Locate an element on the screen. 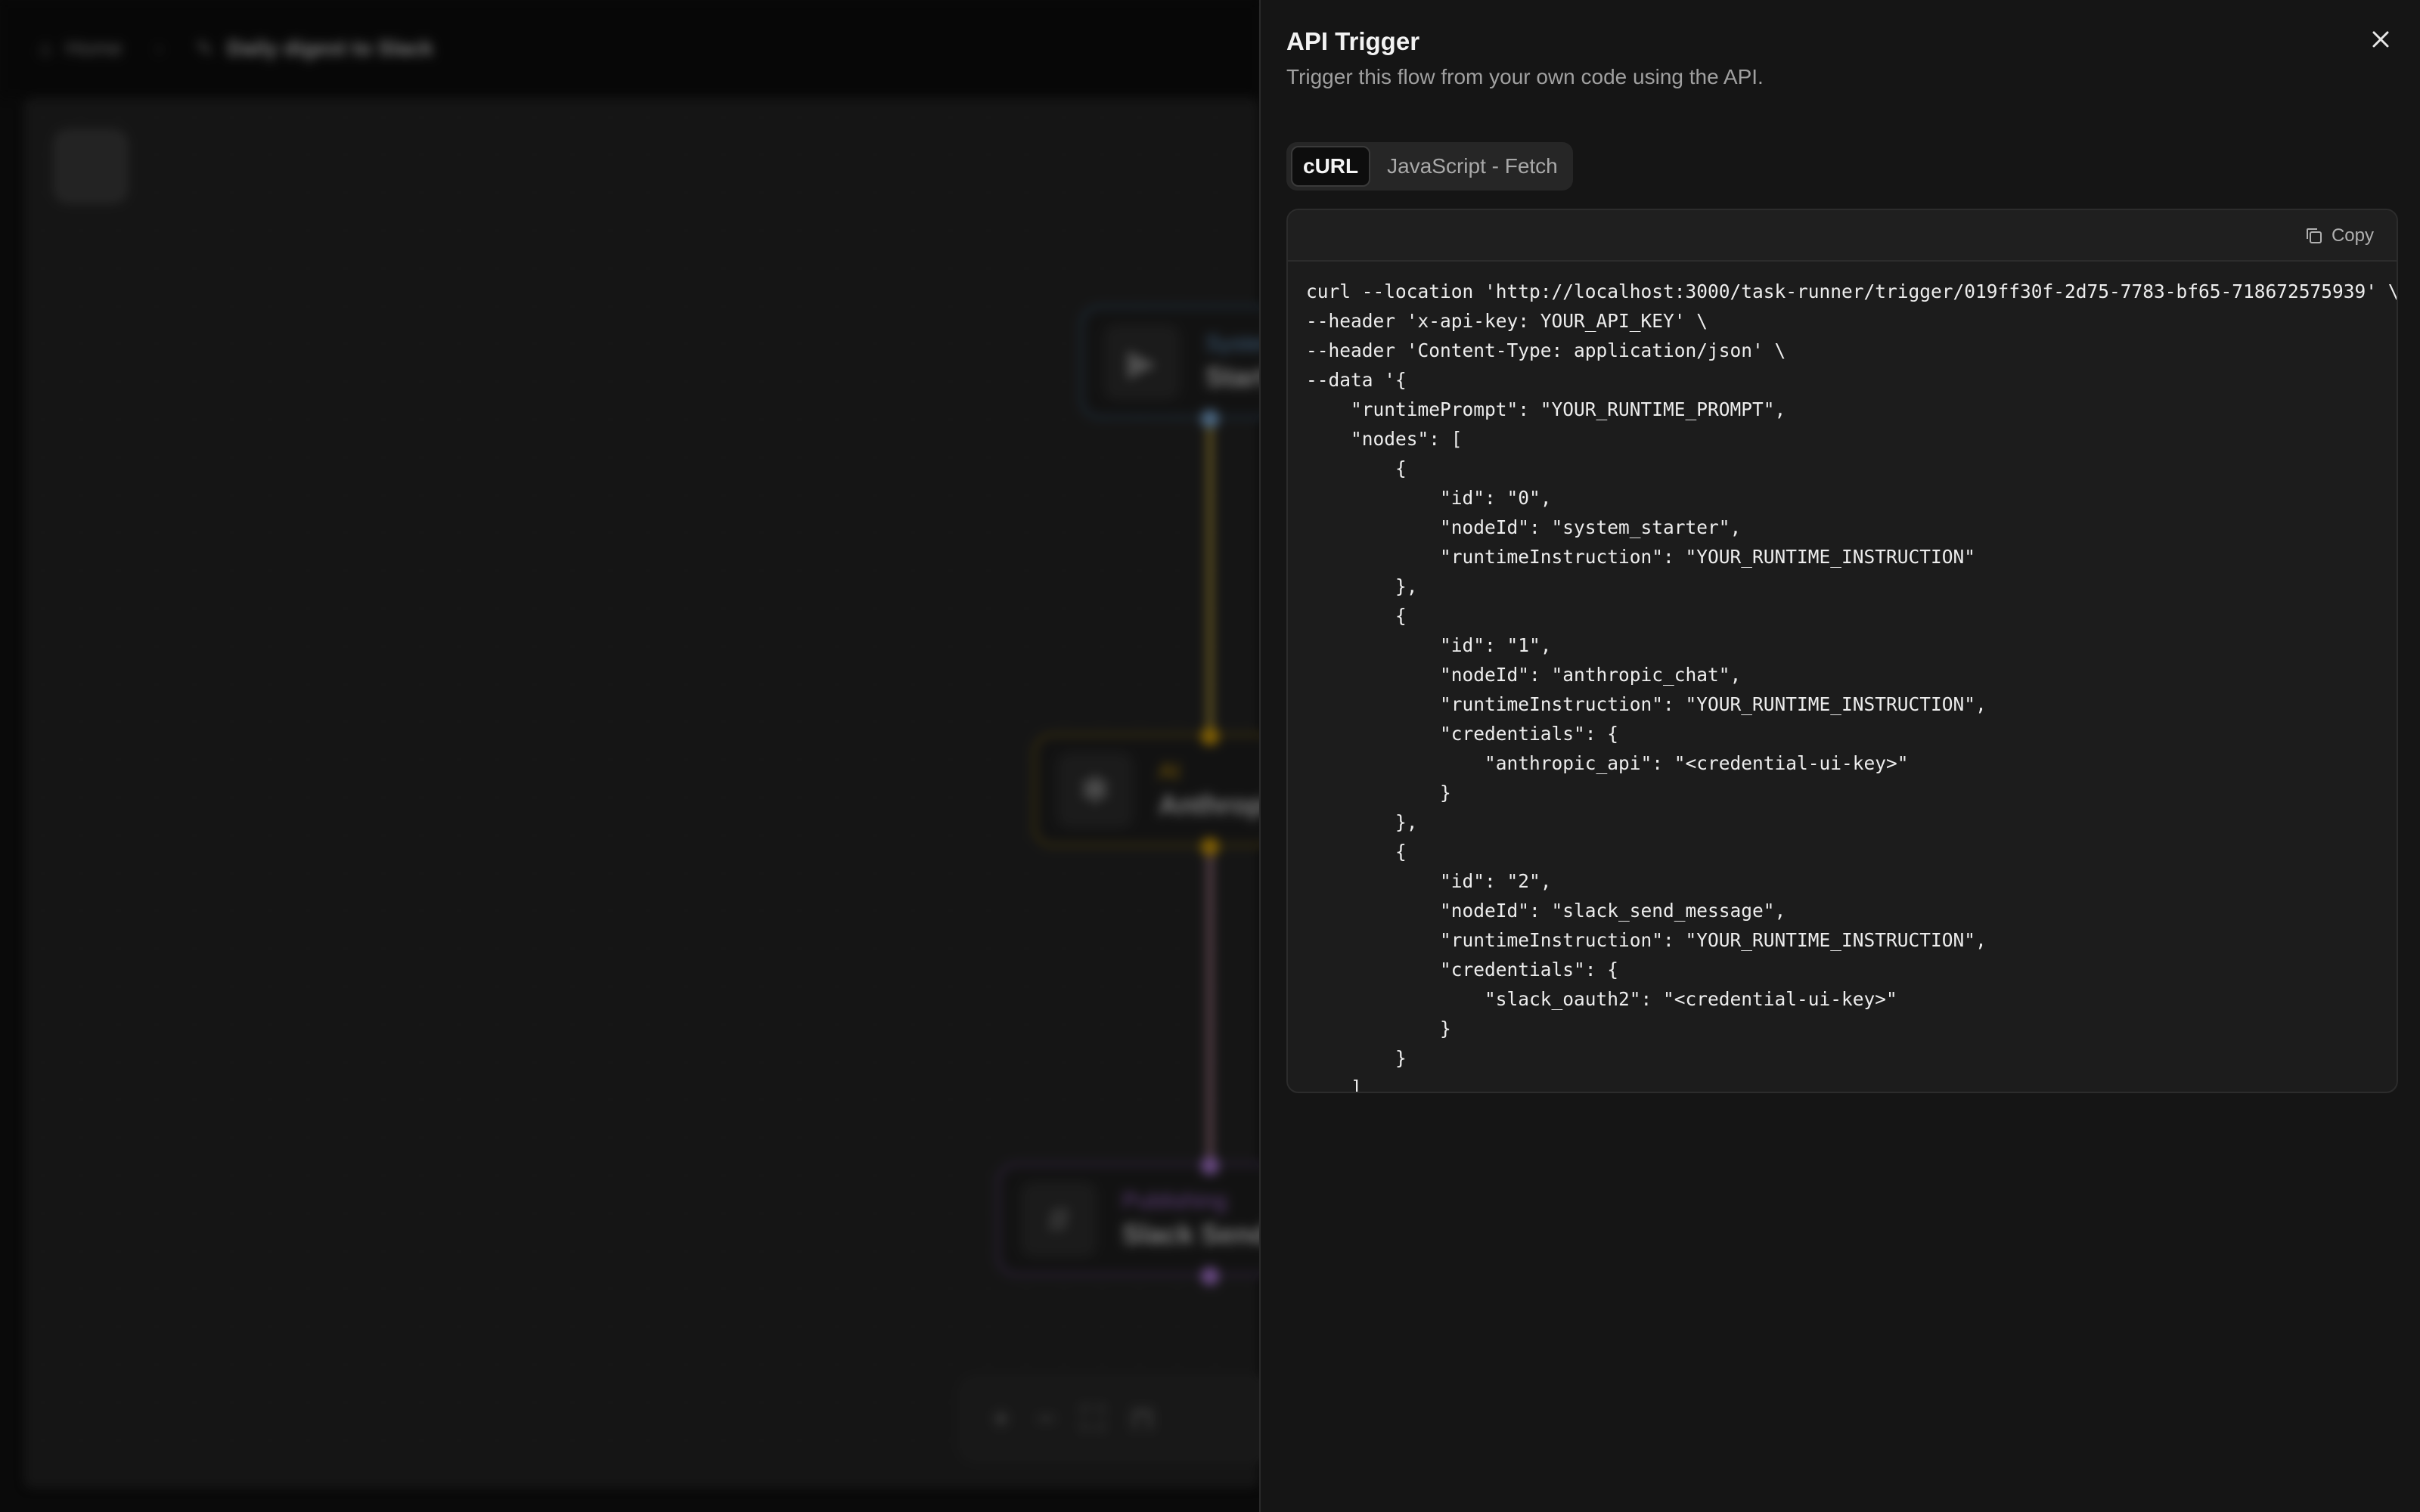 The width and height of the screenshot is (2420, 1512). copy-label: Copy is located at coordinates (2352, 235).